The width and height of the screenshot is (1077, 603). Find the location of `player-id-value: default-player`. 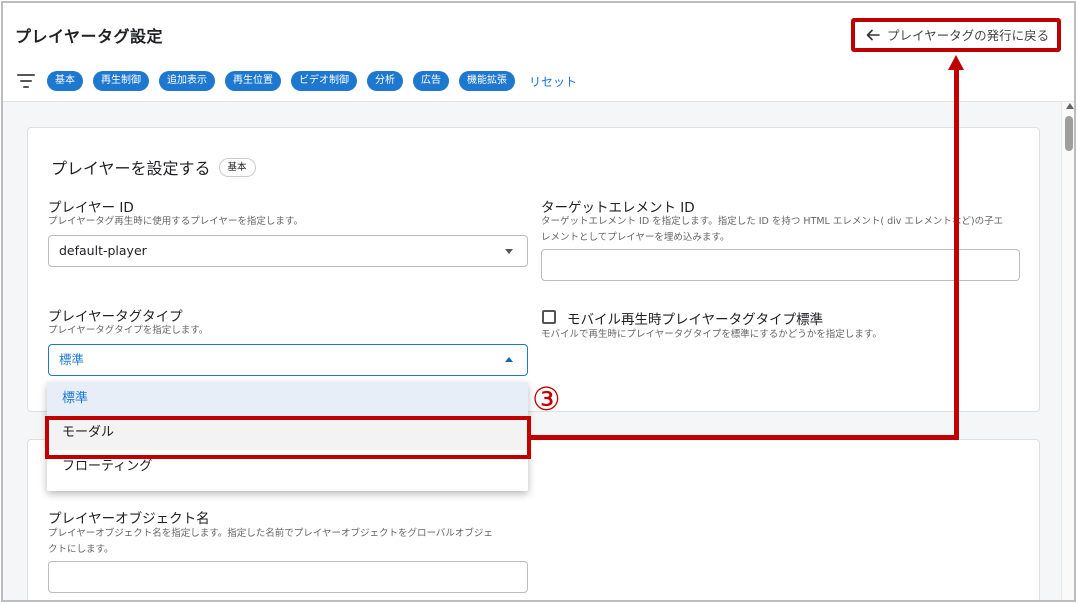

player-id-value: default-player is located at coordinates (103, 250).